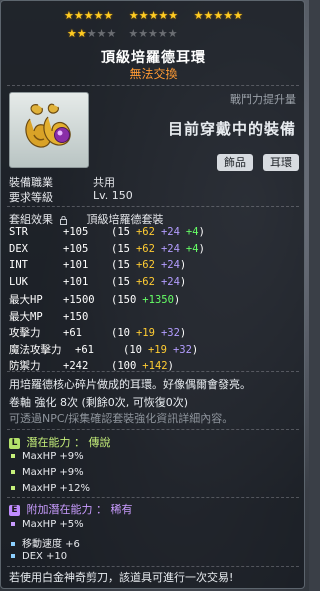  What do you see at coordinates (60, 317) in the screenshot?
I see `stat-row: 最大MP +150` at bounding box center [60, 317].